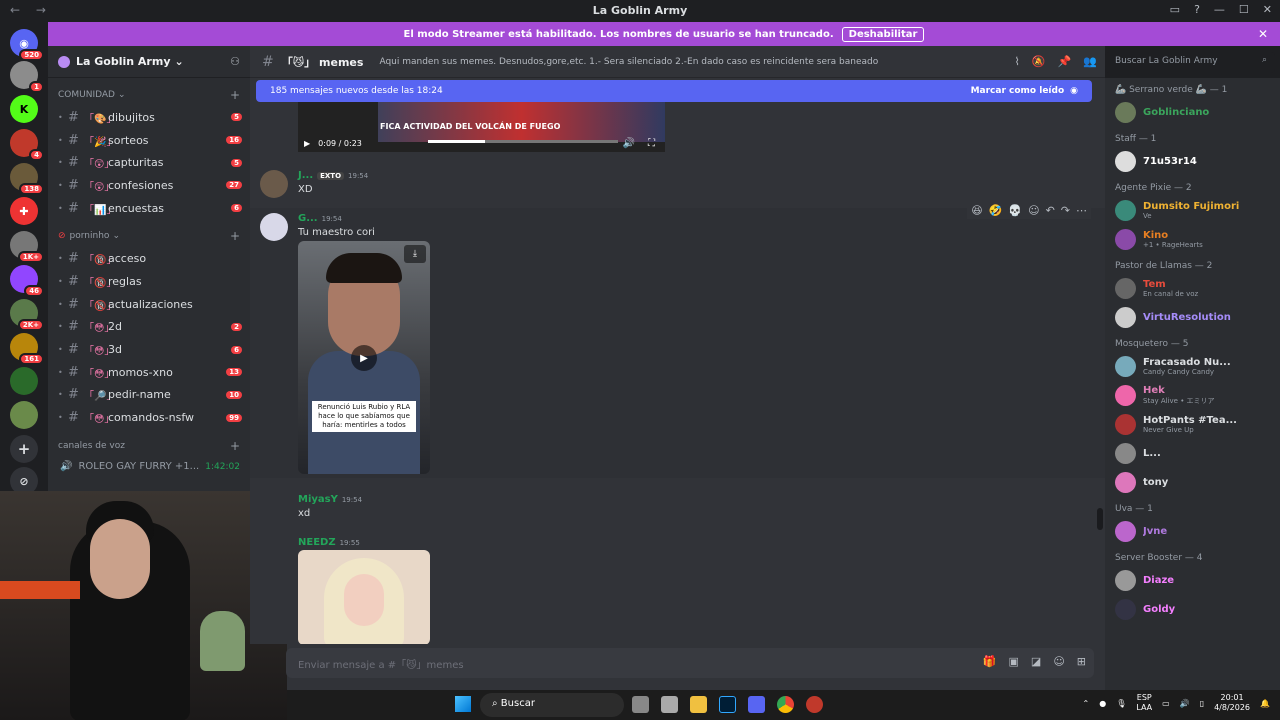 This screenshot has height=720, width=1280. What do you see at coordinates (364, 597) in the screenshot?
I see `image-attachment` at bounding box center [364, 597].